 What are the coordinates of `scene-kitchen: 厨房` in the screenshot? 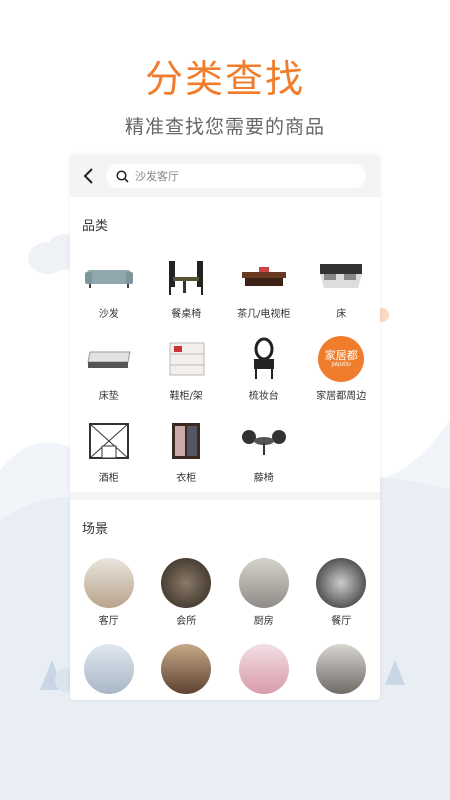 It's located at (264, 596).